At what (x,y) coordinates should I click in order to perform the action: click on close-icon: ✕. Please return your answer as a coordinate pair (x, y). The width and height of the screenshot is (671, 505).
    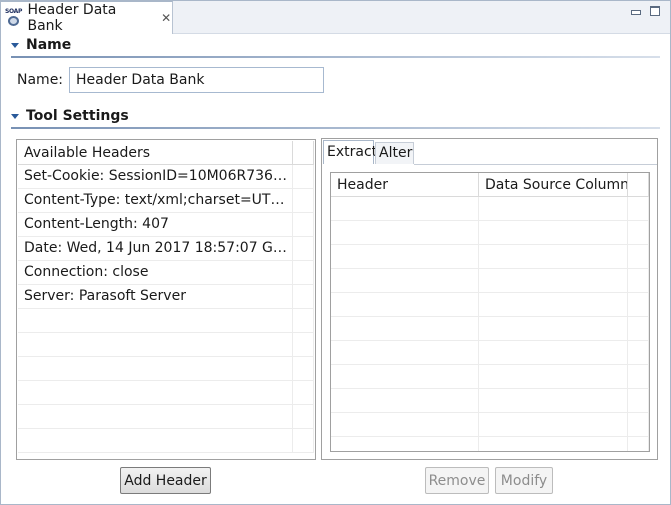
    Looking at the image, I should click on (166, 18).